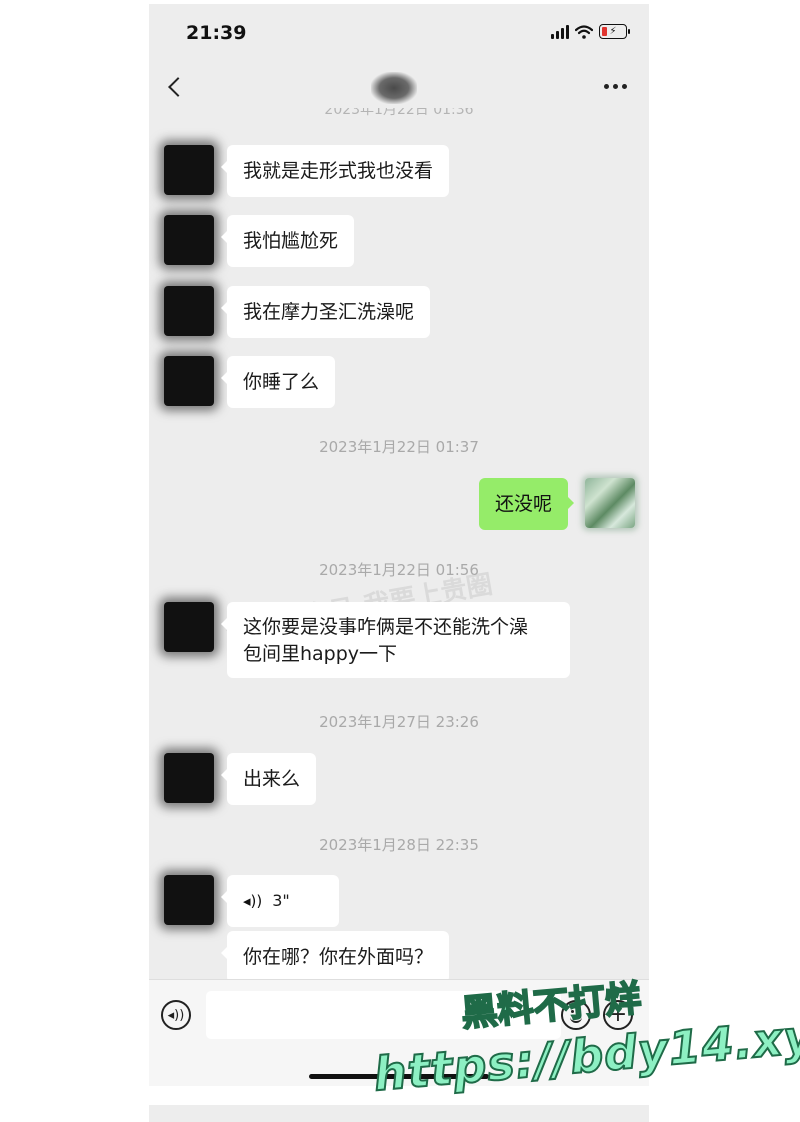 Image resolution: width=800 pixels, height=1122 pixels. I want to click on timestamp: 2023年1月27日 23:26, so click(399, 722).